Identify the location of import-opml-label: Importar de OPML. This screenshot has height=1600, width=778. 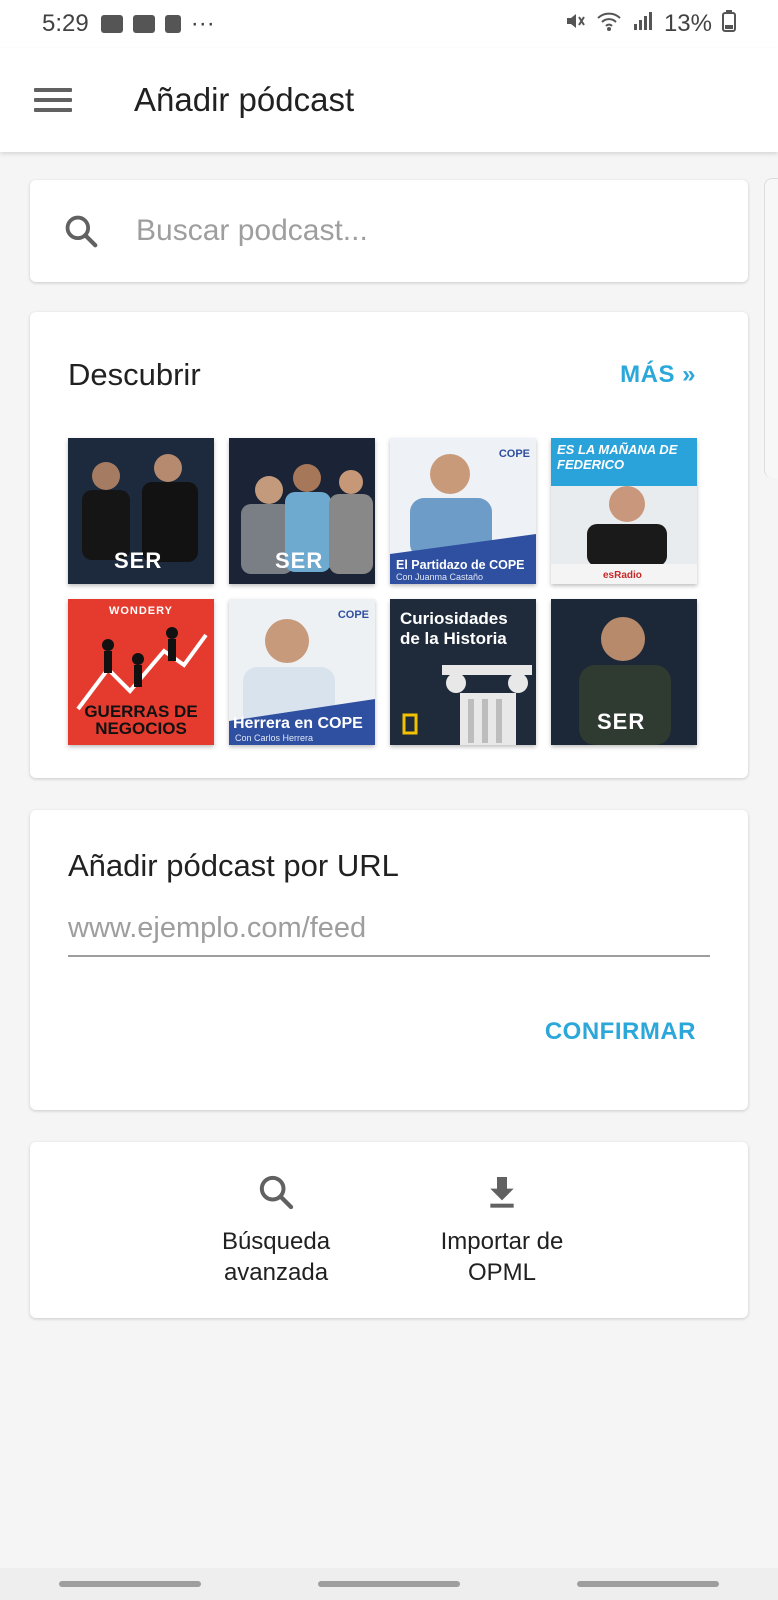
(502, 1257).